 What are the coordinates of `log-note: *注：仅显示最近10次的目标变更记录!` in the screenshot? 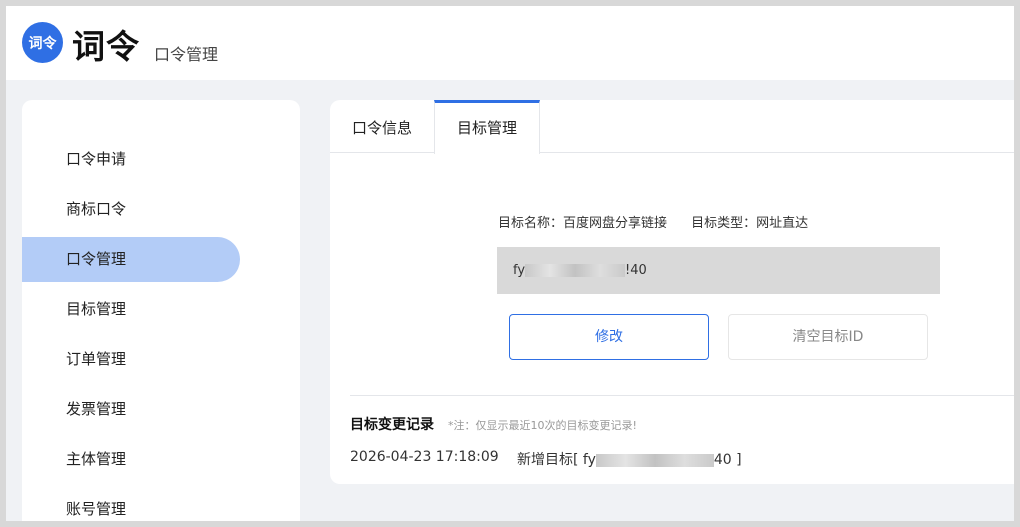 It's located at (542, 425).